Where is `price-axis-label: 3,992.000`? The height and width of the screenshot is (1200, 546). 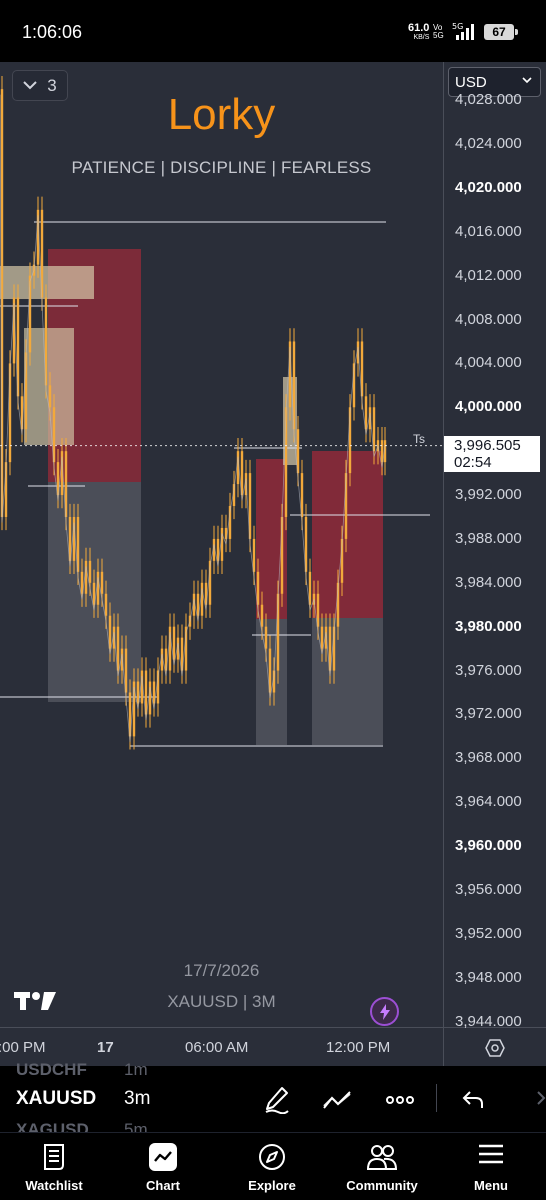
price-axis-label: 3,992.000 is located at coordinates (488, 495).